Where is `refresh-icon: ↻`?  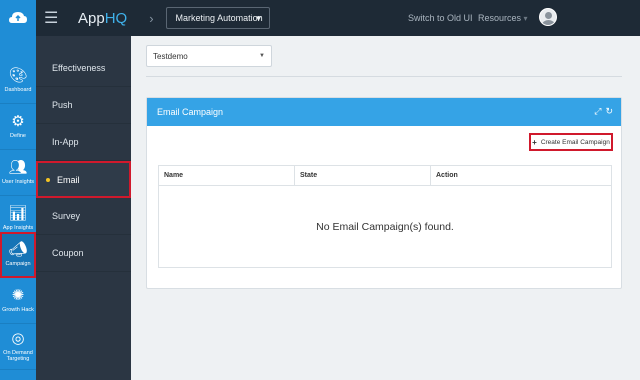
refresh-icon: ↻ is located at coordinates (609, 111).